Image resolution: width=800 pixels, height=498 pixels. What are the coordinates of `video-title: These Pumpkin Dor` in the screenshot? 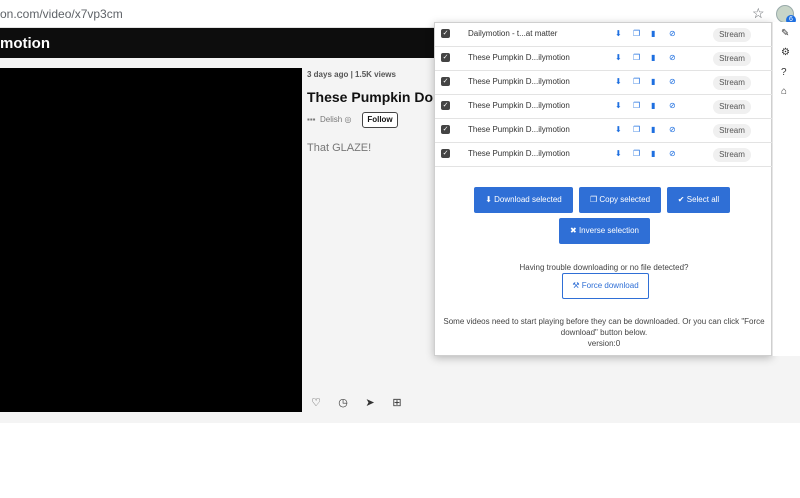 It's located at (373, 97).